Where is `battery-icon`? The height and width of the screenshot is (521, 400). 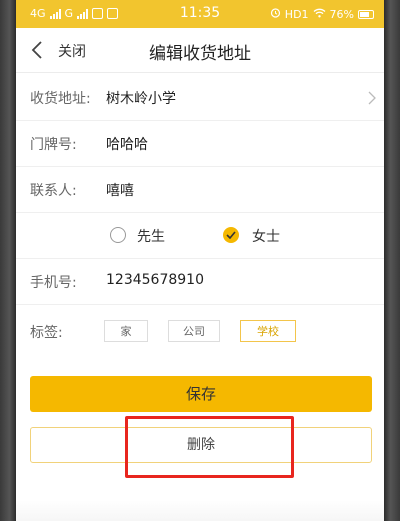 battery-icon is located at coordinates (366, 14).